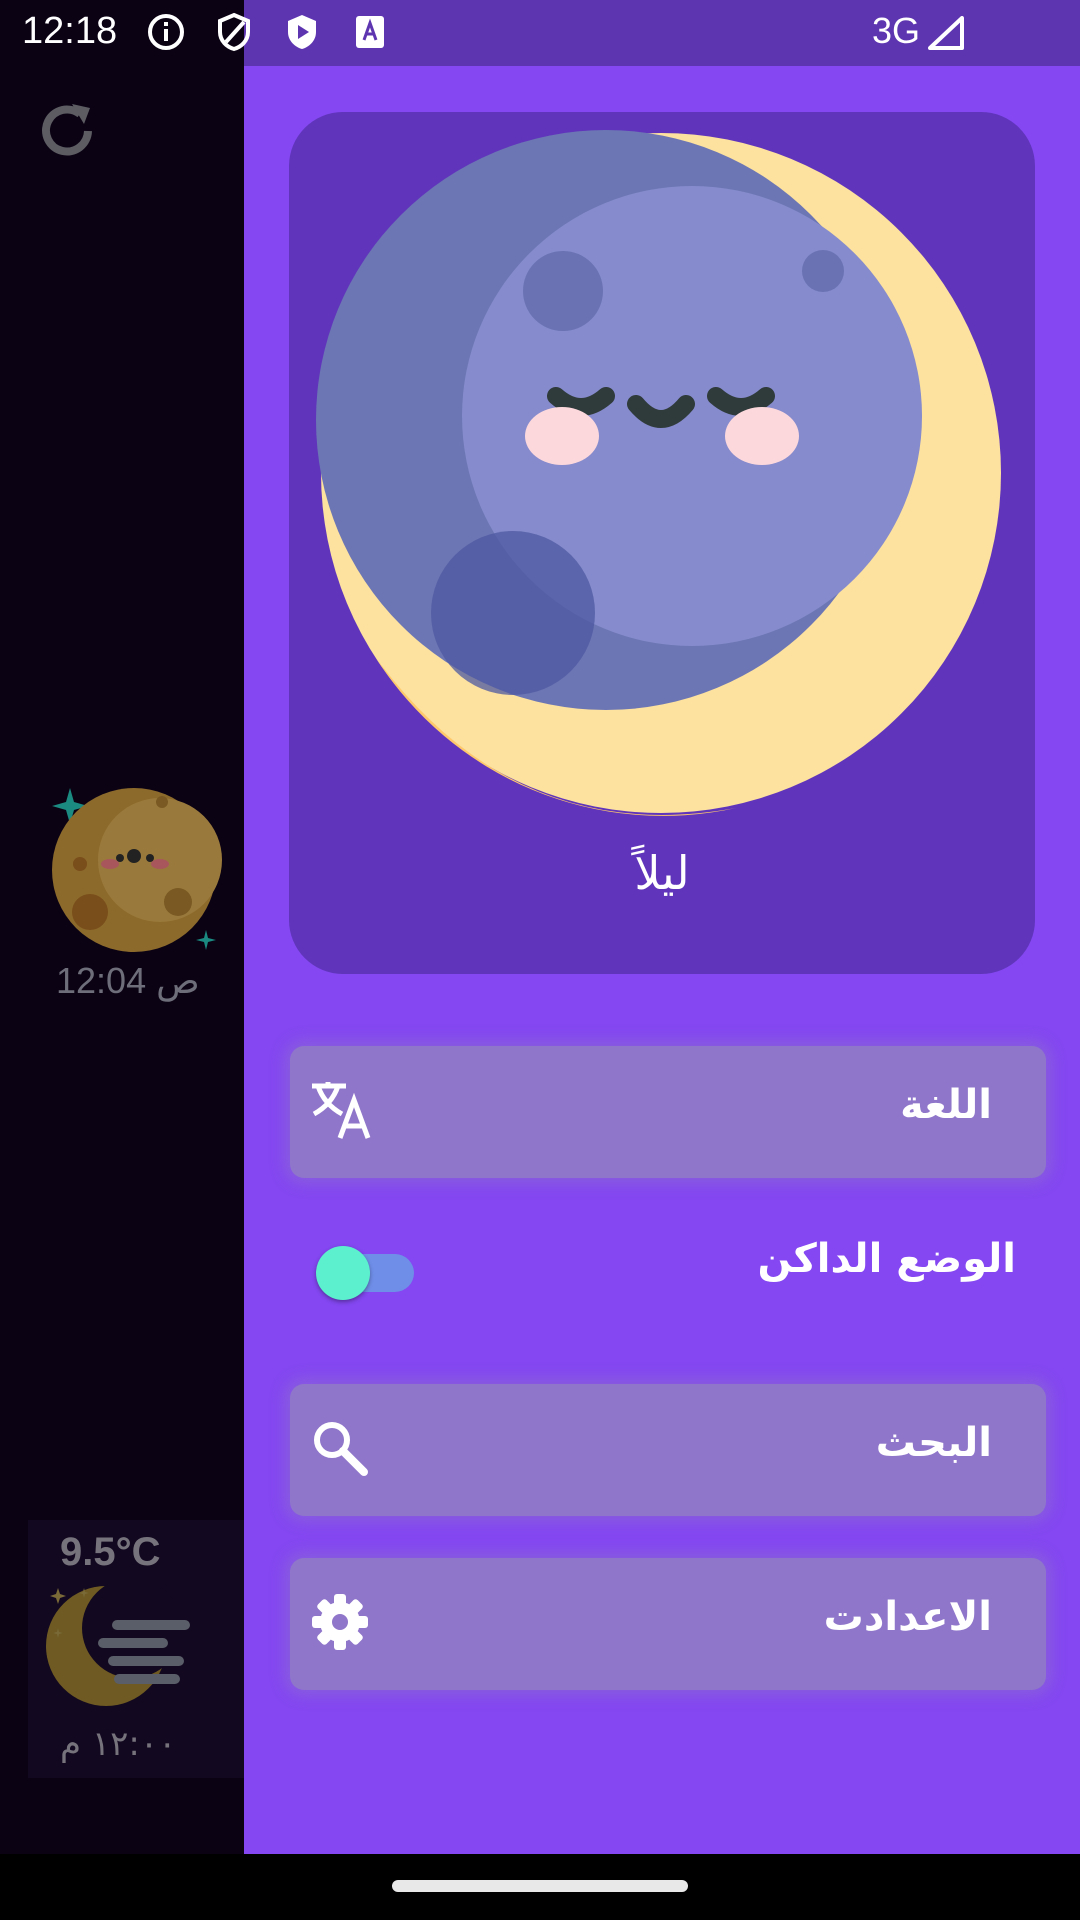  I want to click on status-time: 12:18, so click(70, 31).